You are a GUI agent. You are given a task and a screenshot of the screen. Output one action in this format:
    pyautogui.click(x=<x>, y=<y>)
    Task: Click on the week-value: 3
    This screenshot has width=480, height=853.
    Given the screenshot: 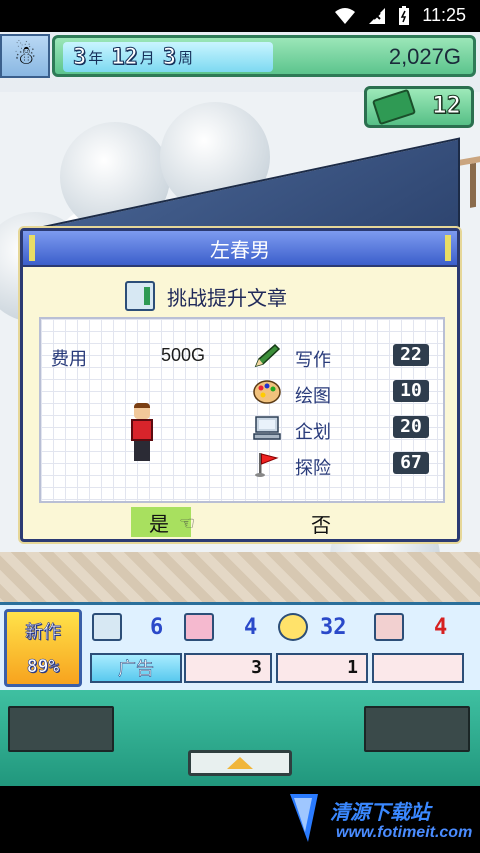 What is the action you would take?
    pyautogui.click(x=169, y=57)
    